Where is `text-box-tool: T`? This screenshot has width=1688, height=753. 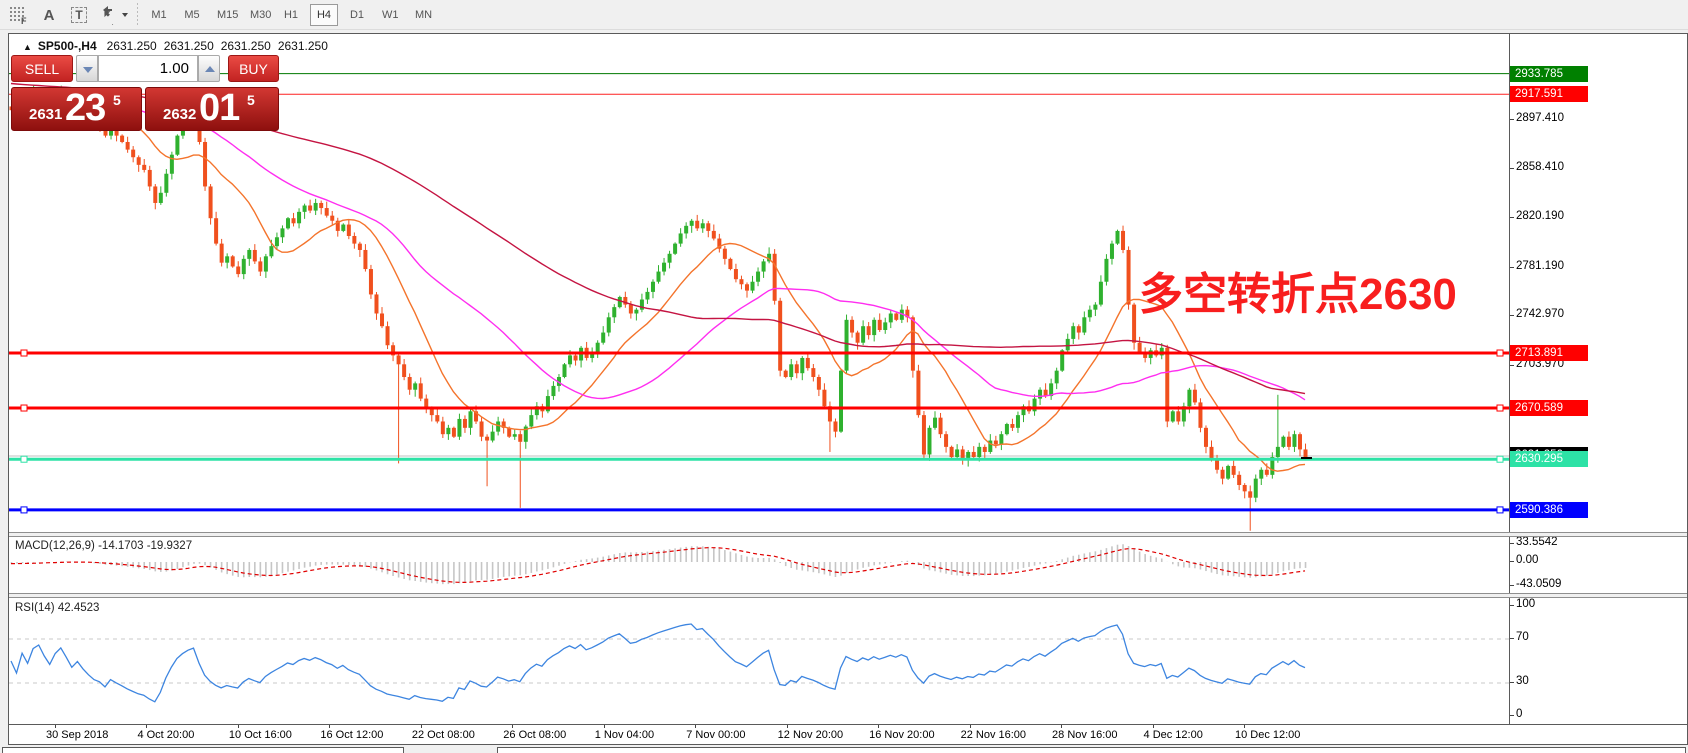 text-box-tool: T is located at coordinates (79, 15).